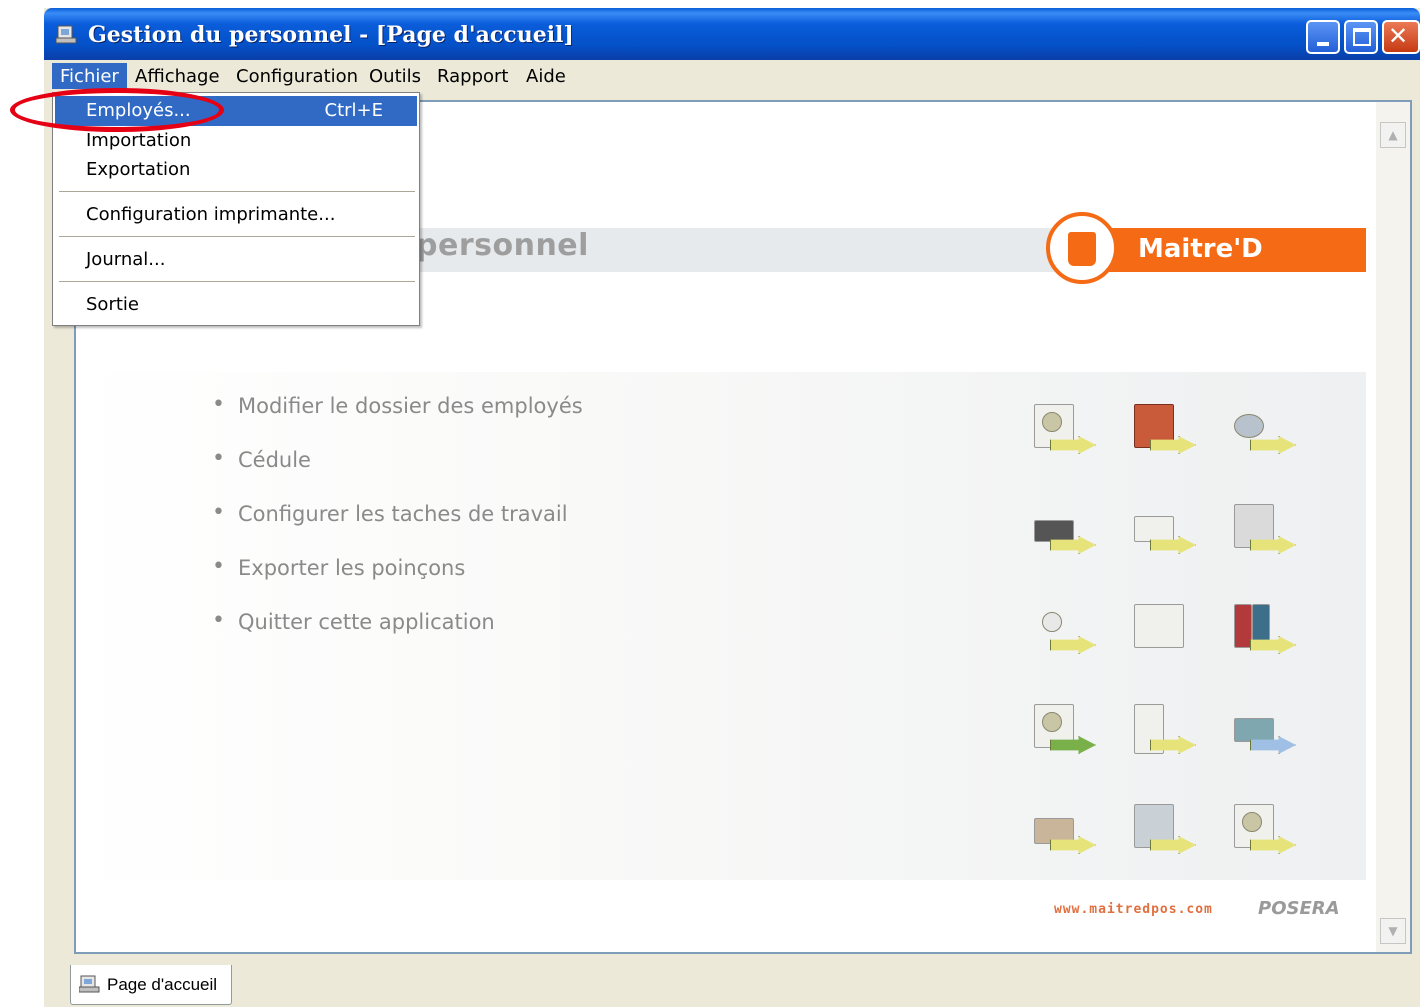 Image resolution: width=1420 pixels, height=1007 pixels. I want to click on server-icon, so click(1165, 731).